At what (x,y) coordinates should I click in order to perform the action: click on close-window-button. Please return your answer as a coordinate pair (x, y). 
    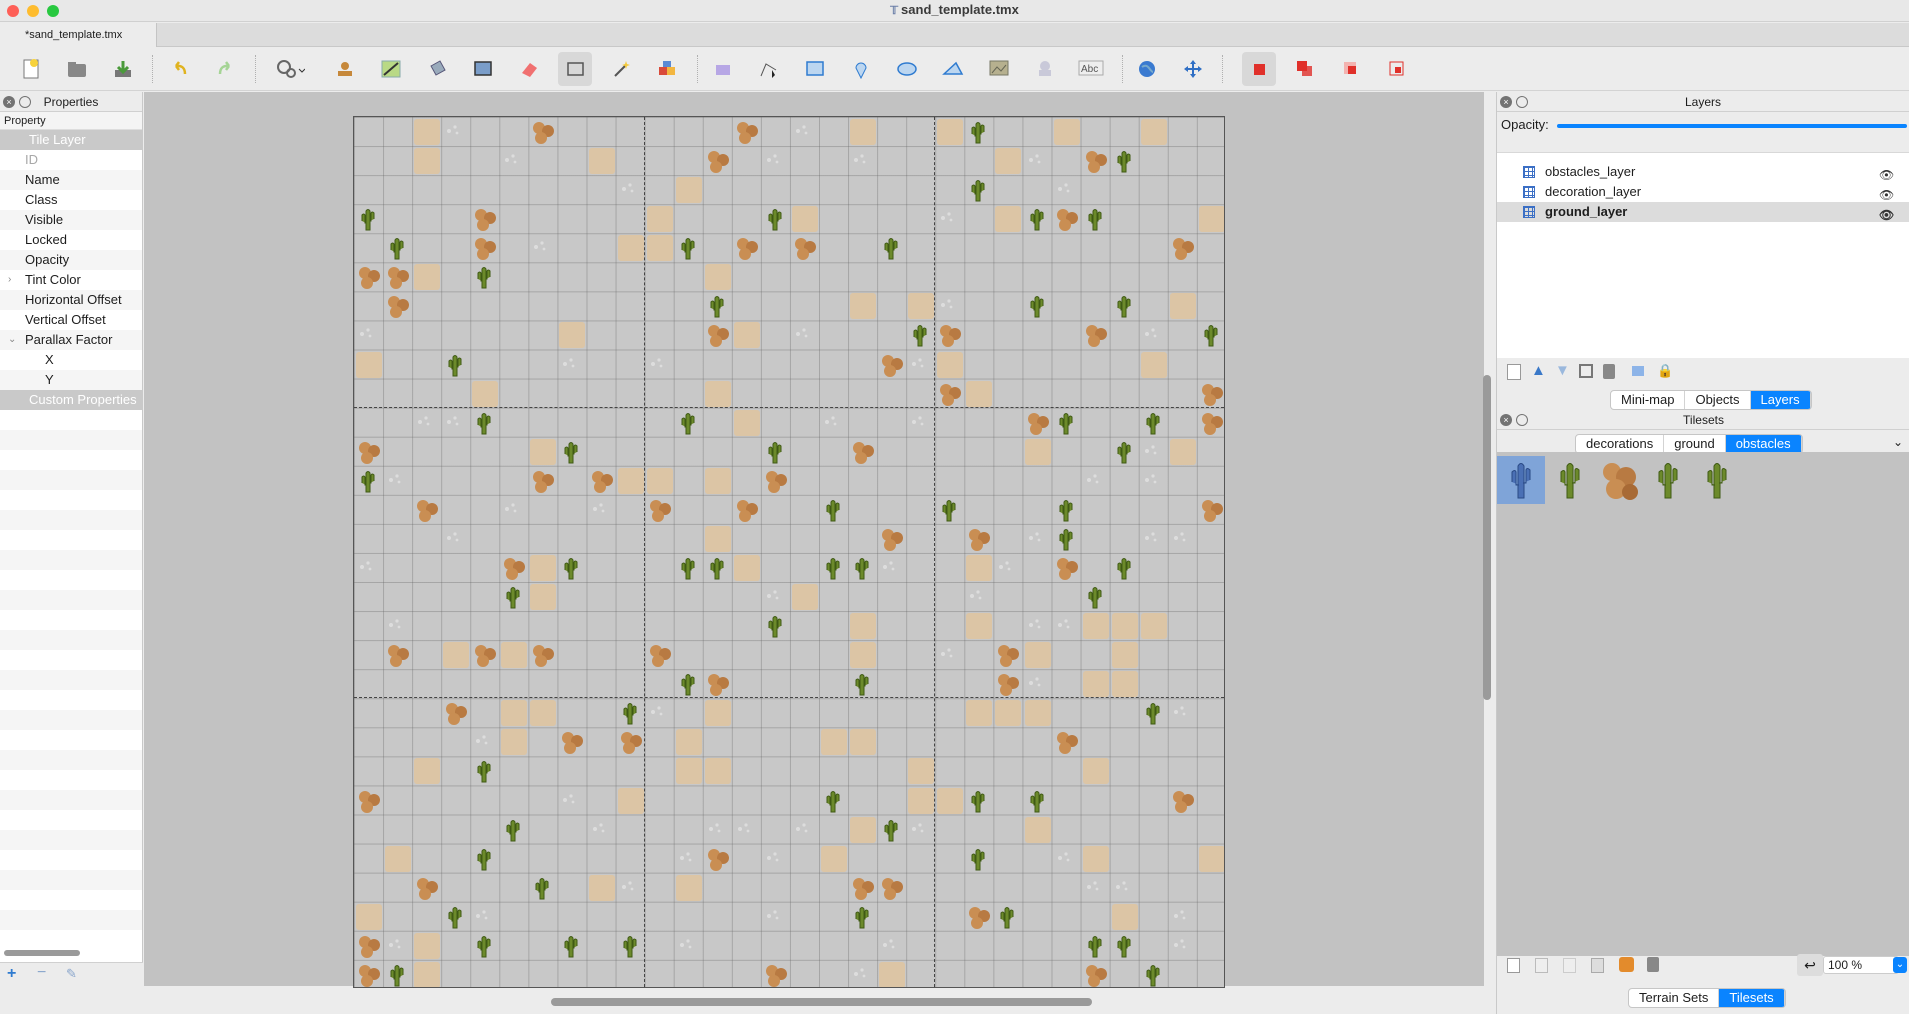
    Looking at the image, I should click on (13, 11).